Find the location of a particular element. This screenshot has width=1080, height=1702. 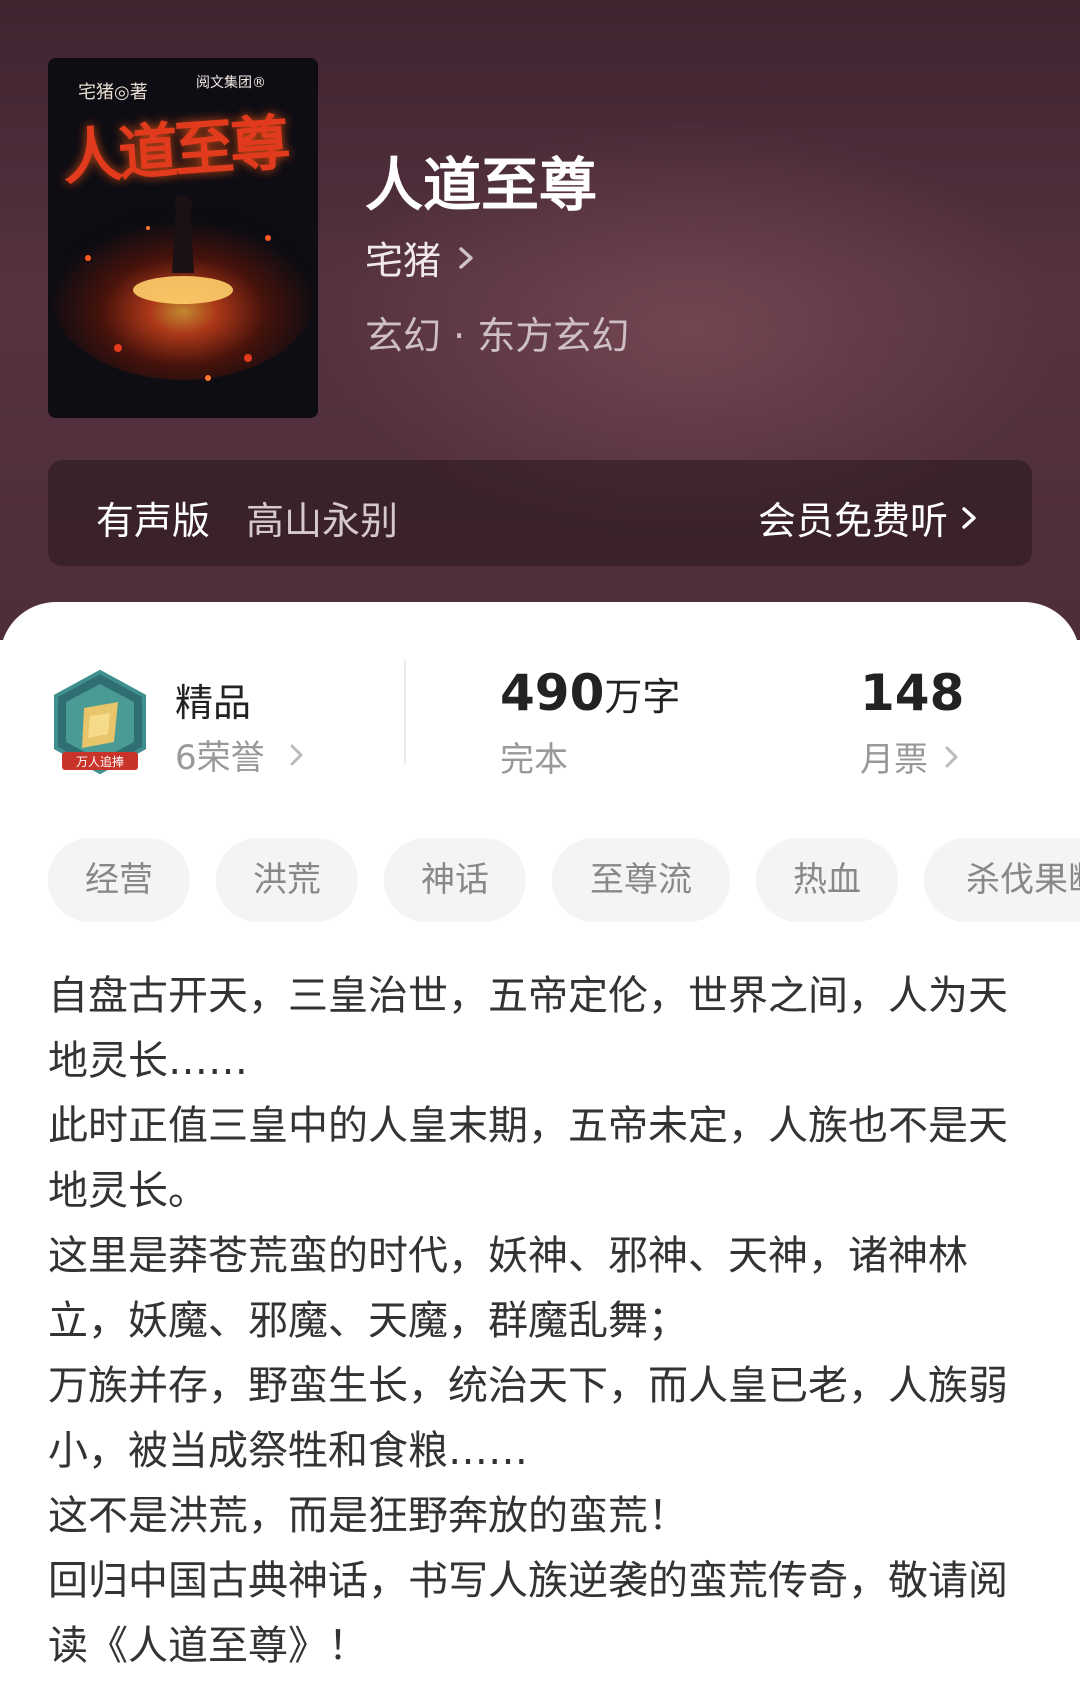

honor-badge-icon: 万人追捧 is located at coordinates (100, 726).